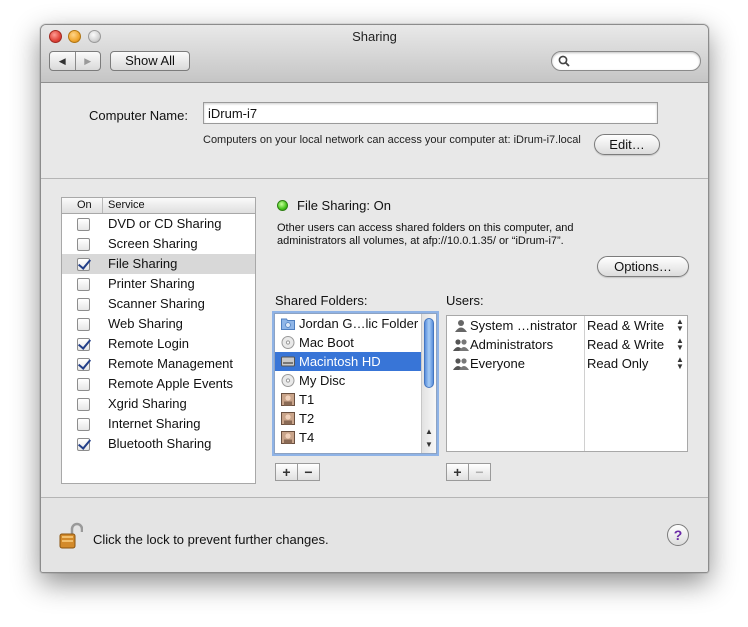  Describe the element at coordinates (84, 205) in the screenshot. I see `on-column-header: On` at that location.